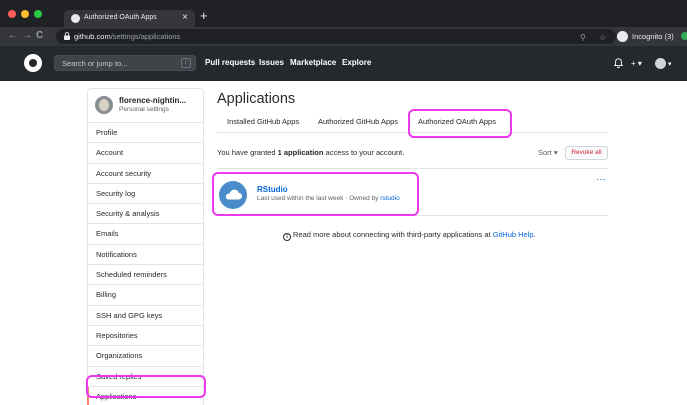  Describe the element at coordinates (145, 194) in the screenshot. I see `sidebar-item-security-log: Security log` at that location.